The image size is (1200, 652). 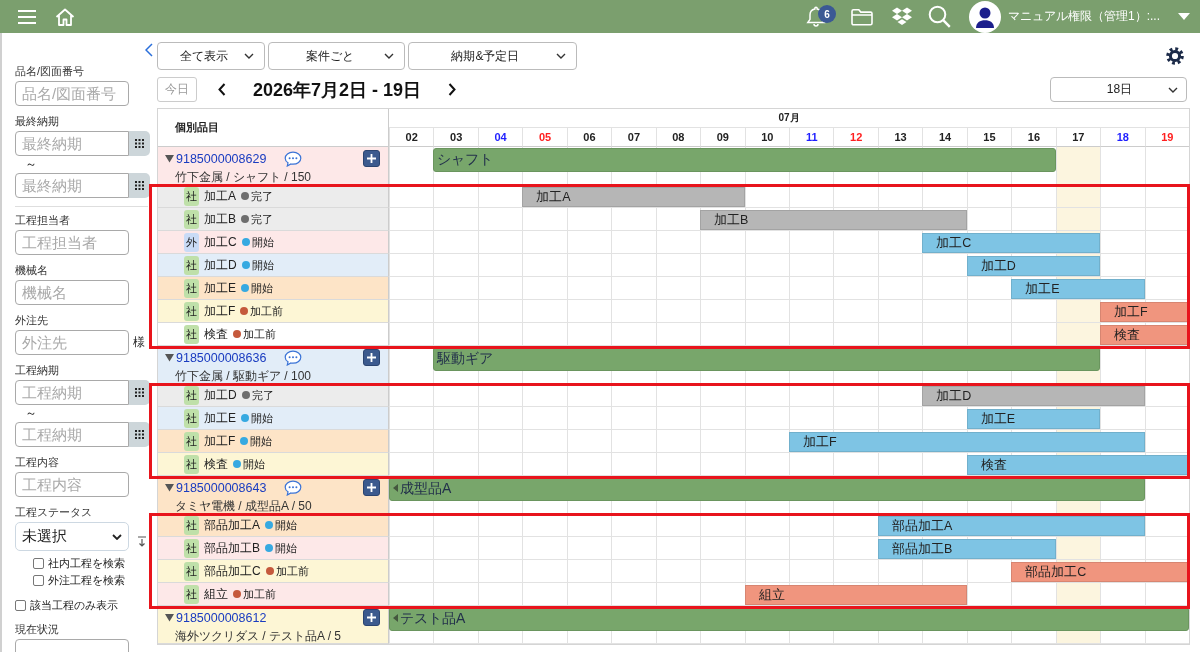 I want to click on process-name: 加工C, so click(x=220, y=242).